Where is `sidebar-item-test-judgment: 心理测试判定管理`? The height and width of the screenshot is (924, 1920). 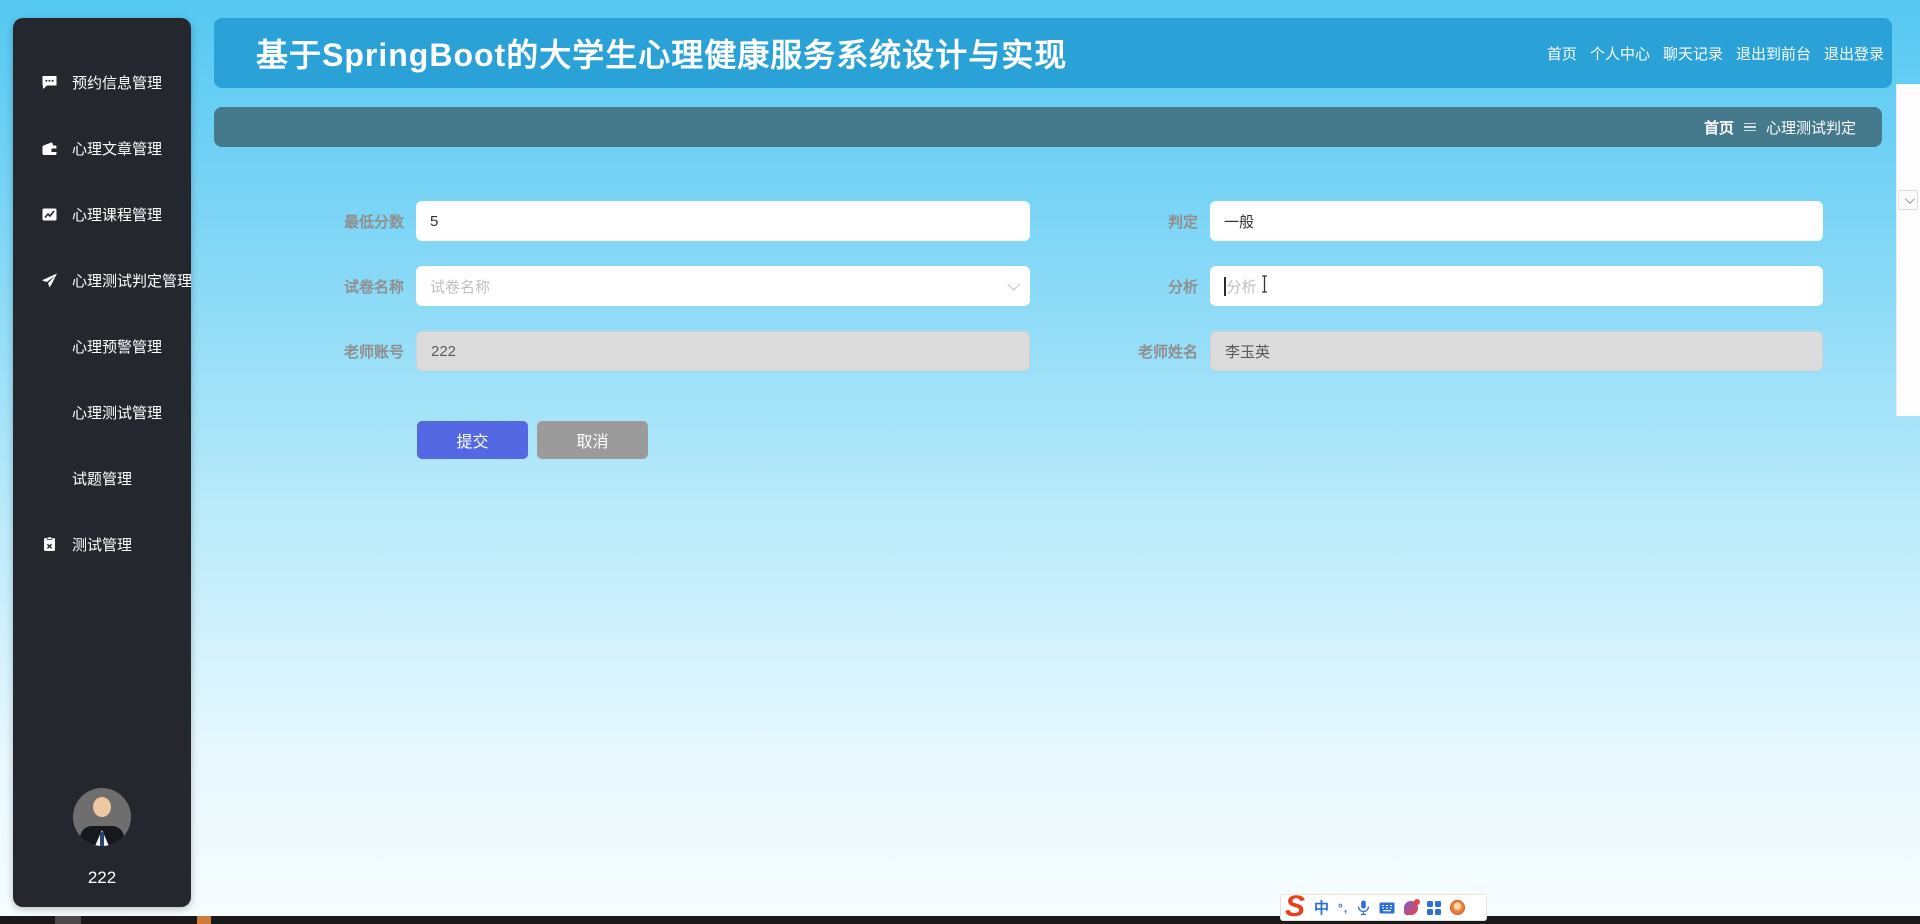
sidebar-item-test-judgment: 心理测试判定管理 is located at coordinates (102, 280).